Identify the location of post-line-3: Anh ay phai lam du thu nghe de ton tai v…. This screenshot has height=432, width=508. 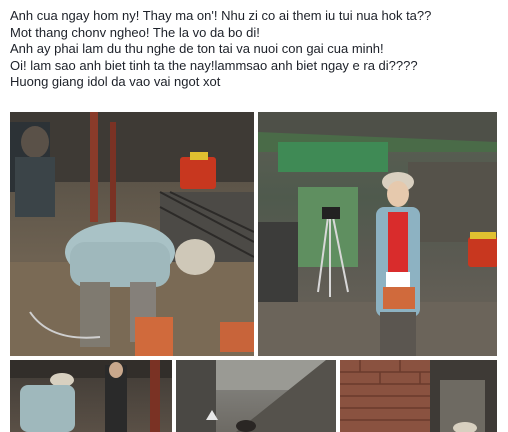
(197, 48).